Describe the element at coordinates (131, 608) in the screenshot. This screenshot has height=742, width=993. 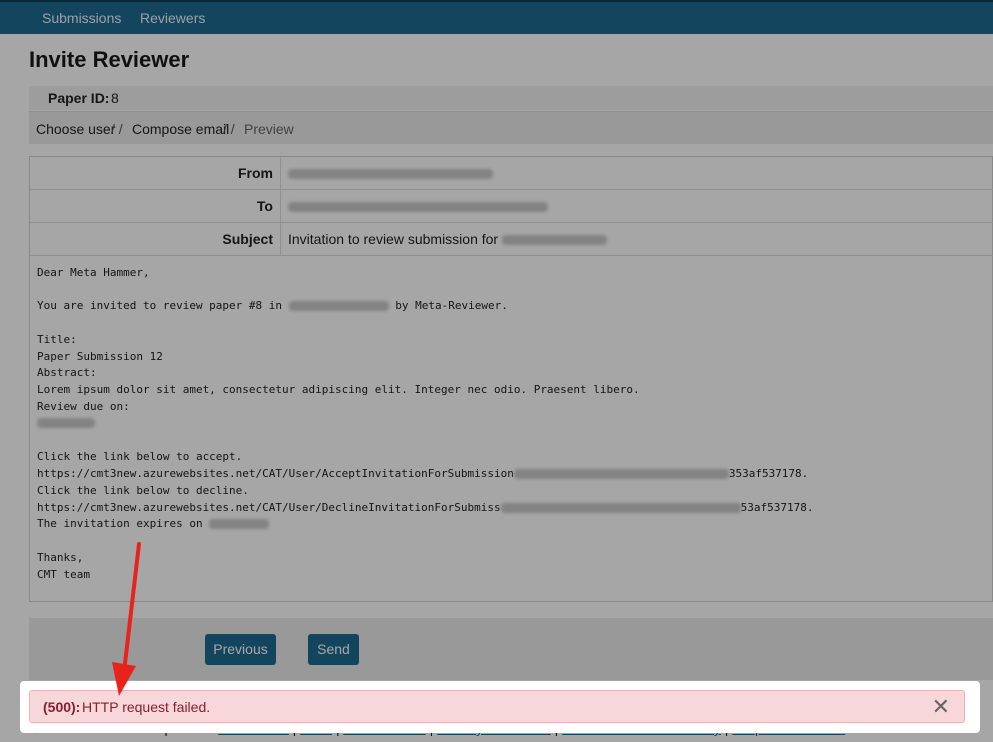
I see `arrow-shaft` at that location.